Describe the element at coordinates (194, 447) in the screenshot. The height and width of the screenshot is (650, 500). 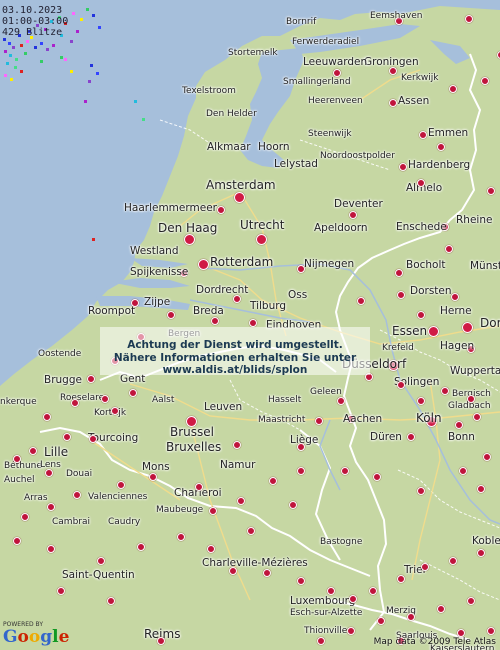
I see `city-label: Bruxelles` at that location.